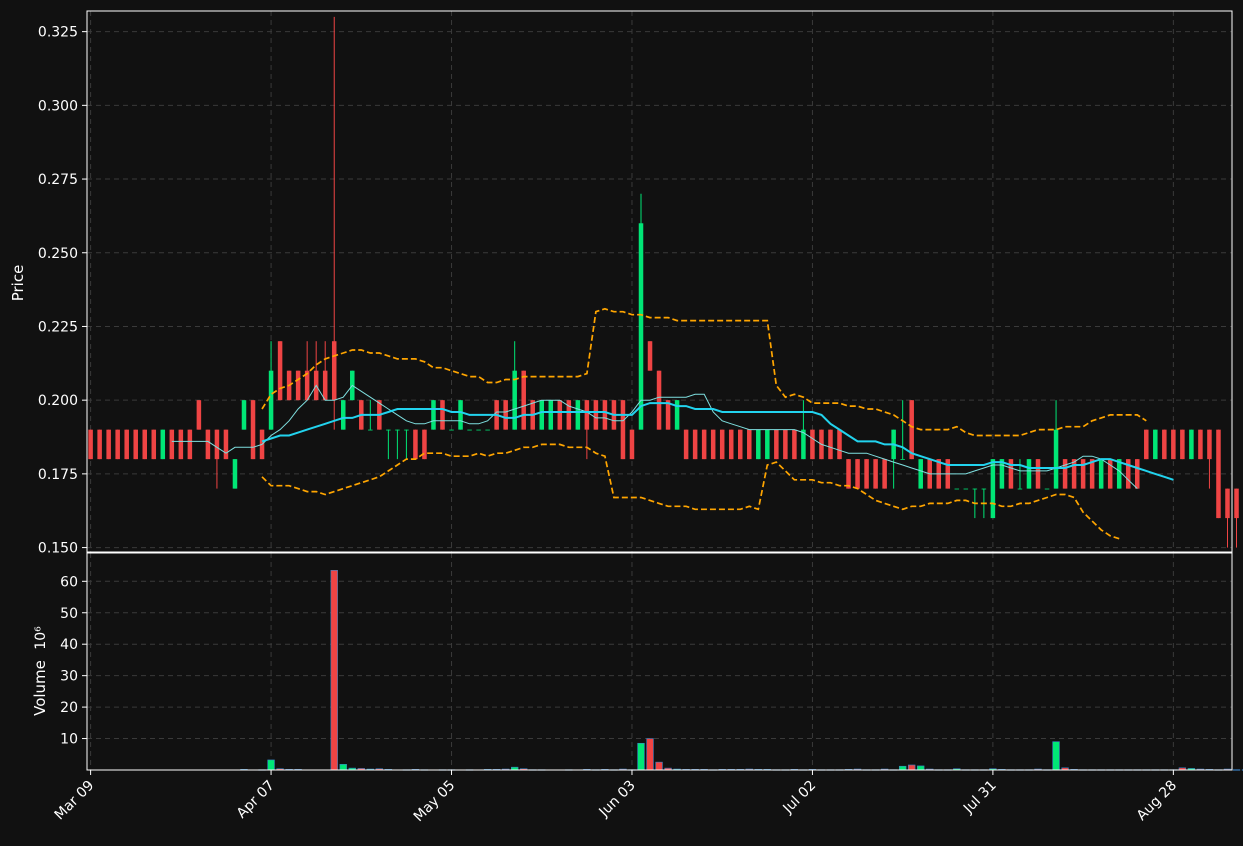 The width and height of the screenshot is (1243, 846). What do you see at coordinates (69, 582) in the screenshot?
I see `volume-tick-label: 60` at bounding box center [69, 582].